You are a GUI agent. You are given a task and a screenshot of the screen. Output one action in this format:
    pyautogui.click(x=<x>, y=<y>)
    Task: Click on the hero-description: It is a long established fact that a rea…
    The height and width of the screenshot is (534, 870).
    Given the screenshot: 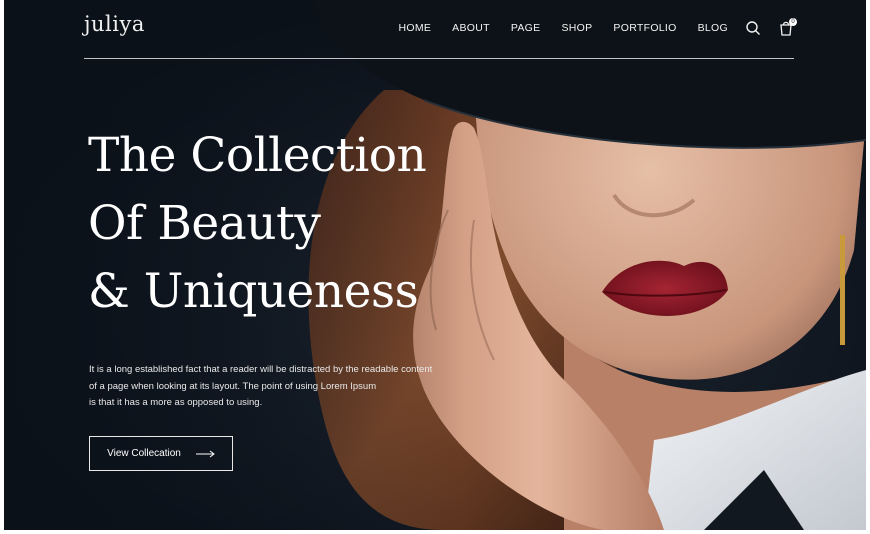 What is the action you would take?
    pyautogui.click(x=299, y=387)
    